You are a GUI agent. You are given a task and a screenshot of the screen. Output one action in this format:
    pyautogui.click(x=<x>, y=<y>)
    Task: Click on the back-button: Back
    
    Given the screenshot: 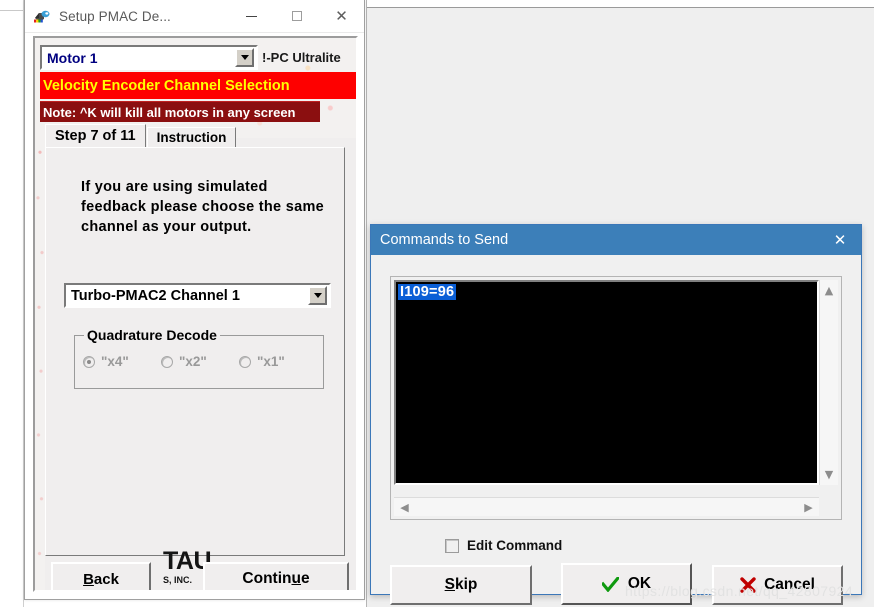 What is the action you would take?
    pyautogui.click(x=101, y=576)
    